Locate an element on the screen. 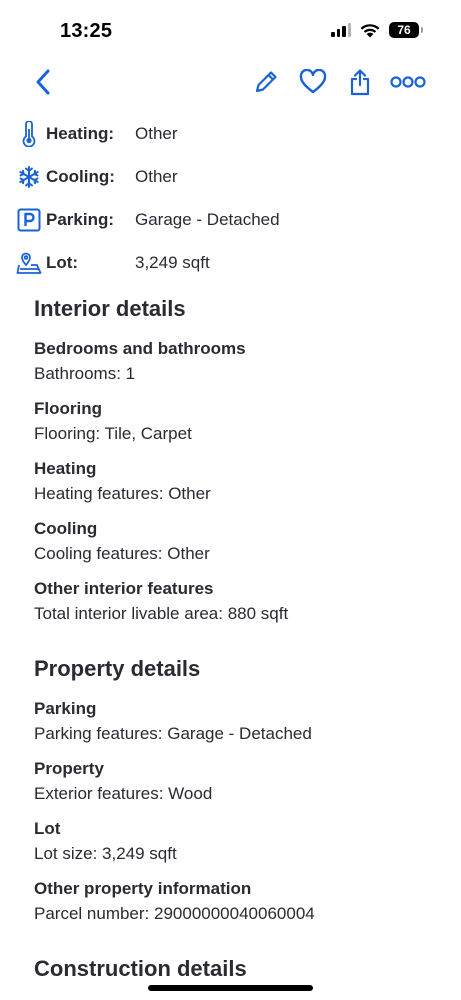  wifi-icon is located at coordinates (370, 31).